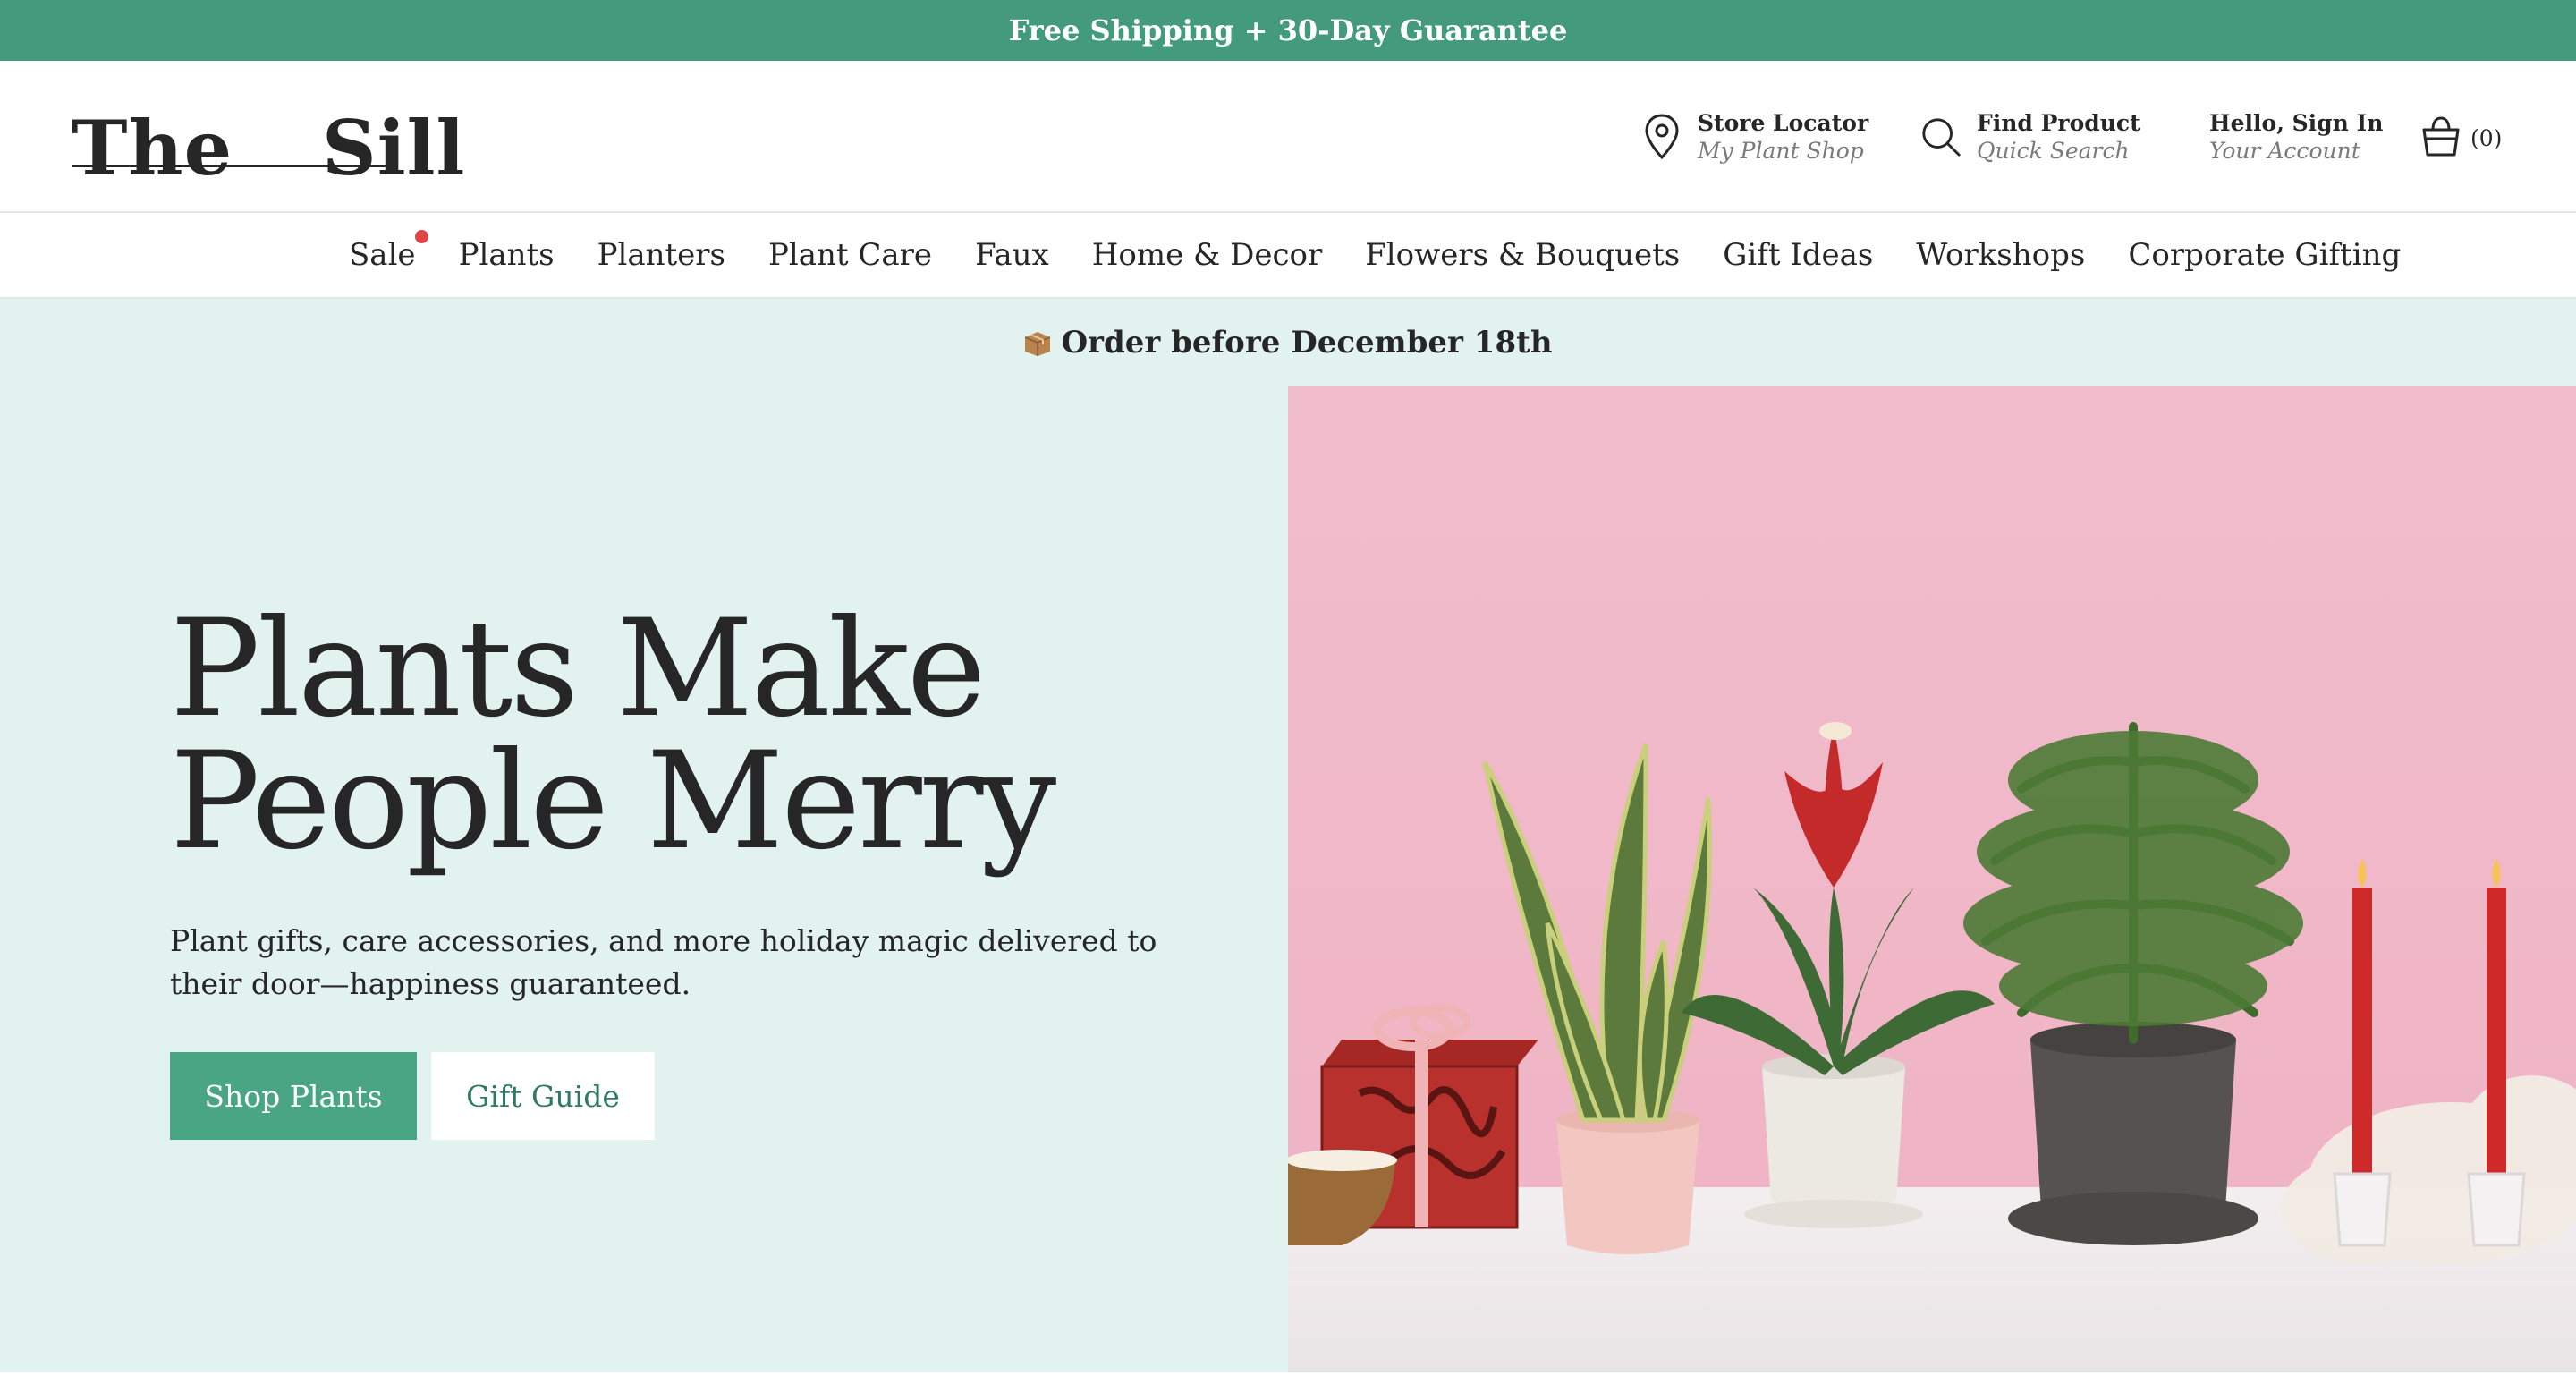  I want to click on store-locator-title: Store Locator, so click(1783, 123).